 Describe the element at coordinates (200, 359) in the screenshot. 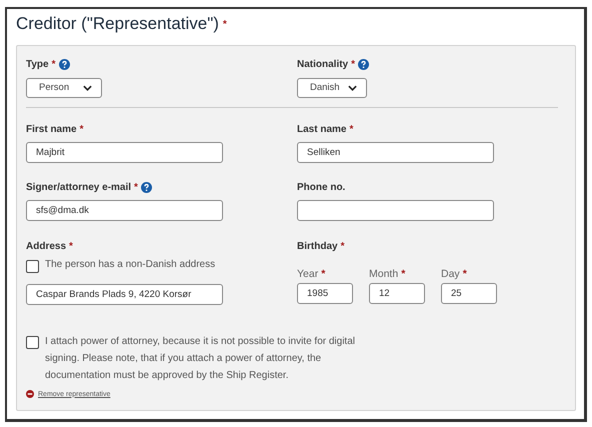

I see `checkbox-label: I attach power of attorney, because it is not possible to invite for digital signing. Please note, that if you attach a power of attorney, the documentation must be approved by the Ship Register.` at that location.